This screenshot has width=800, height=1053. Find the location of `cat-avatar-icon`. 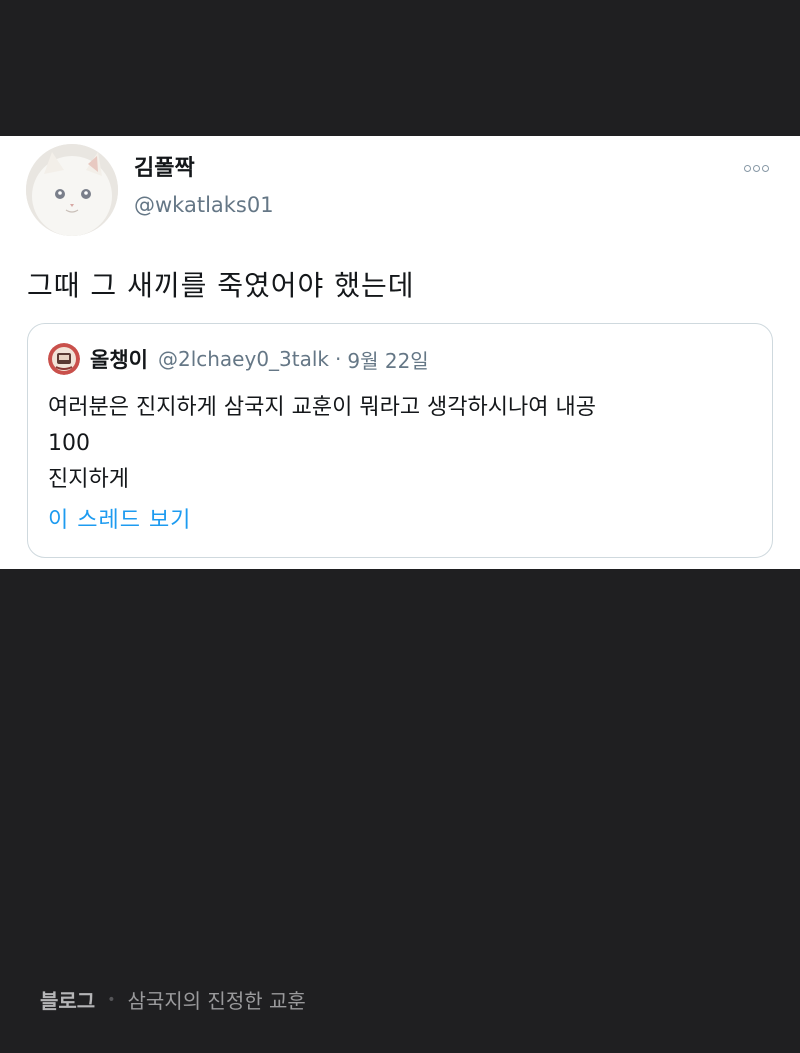

cat-avatar-icon is located at coordinates (72, 190).